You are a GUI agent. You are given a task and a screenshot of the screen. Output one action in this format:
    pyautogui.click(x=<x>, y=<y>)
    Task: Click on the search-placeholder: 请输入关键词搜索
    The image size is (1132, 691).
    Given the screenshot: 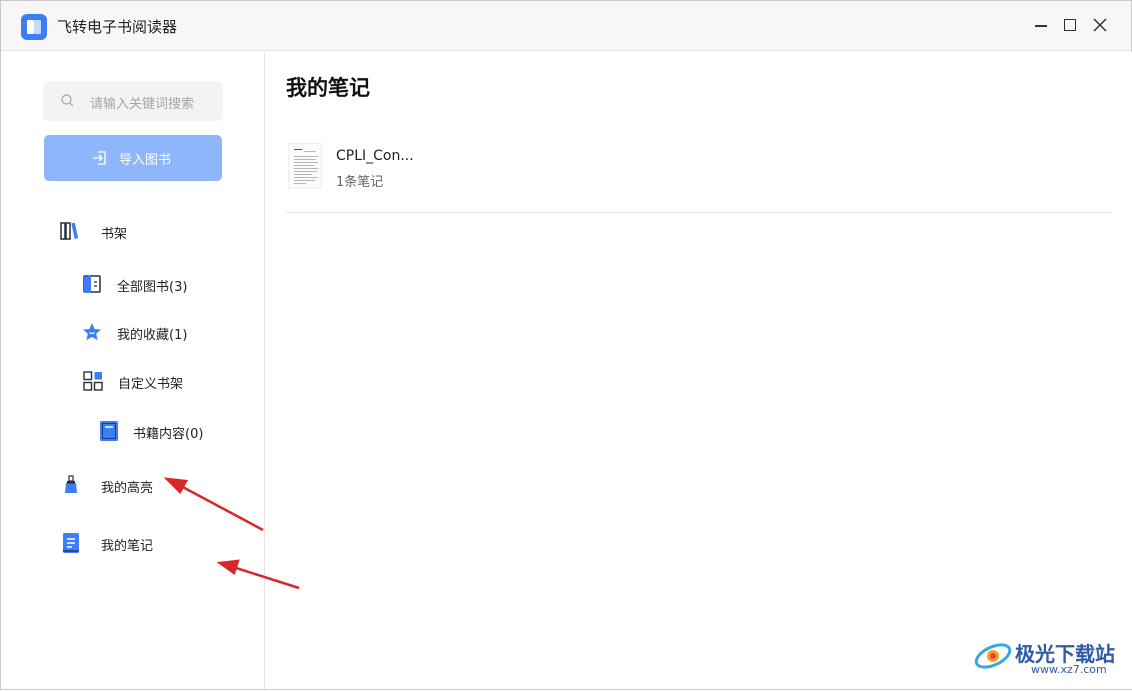 What is the action you would take?
    pyautogui.click(x=142, y=104)
    